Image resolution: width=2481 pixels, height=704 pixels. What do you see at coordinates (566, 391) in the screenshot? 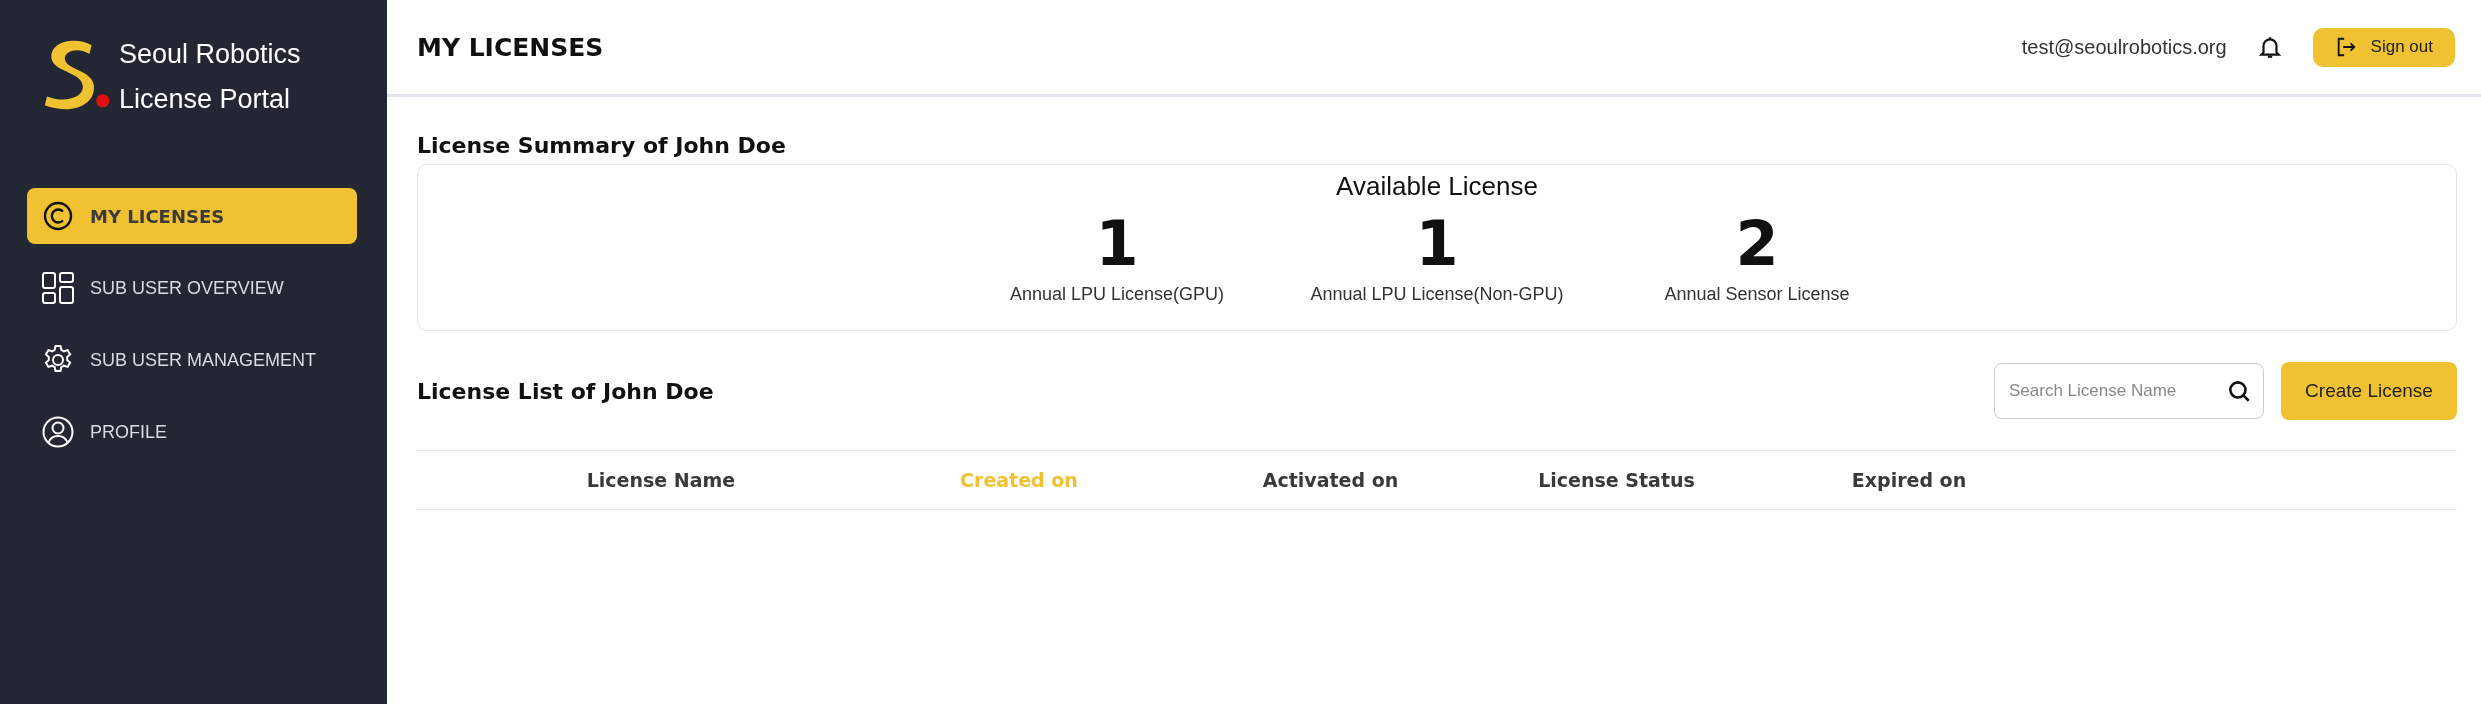
I see `section-title: License List of John Doe` at bounding box center [566, 391].